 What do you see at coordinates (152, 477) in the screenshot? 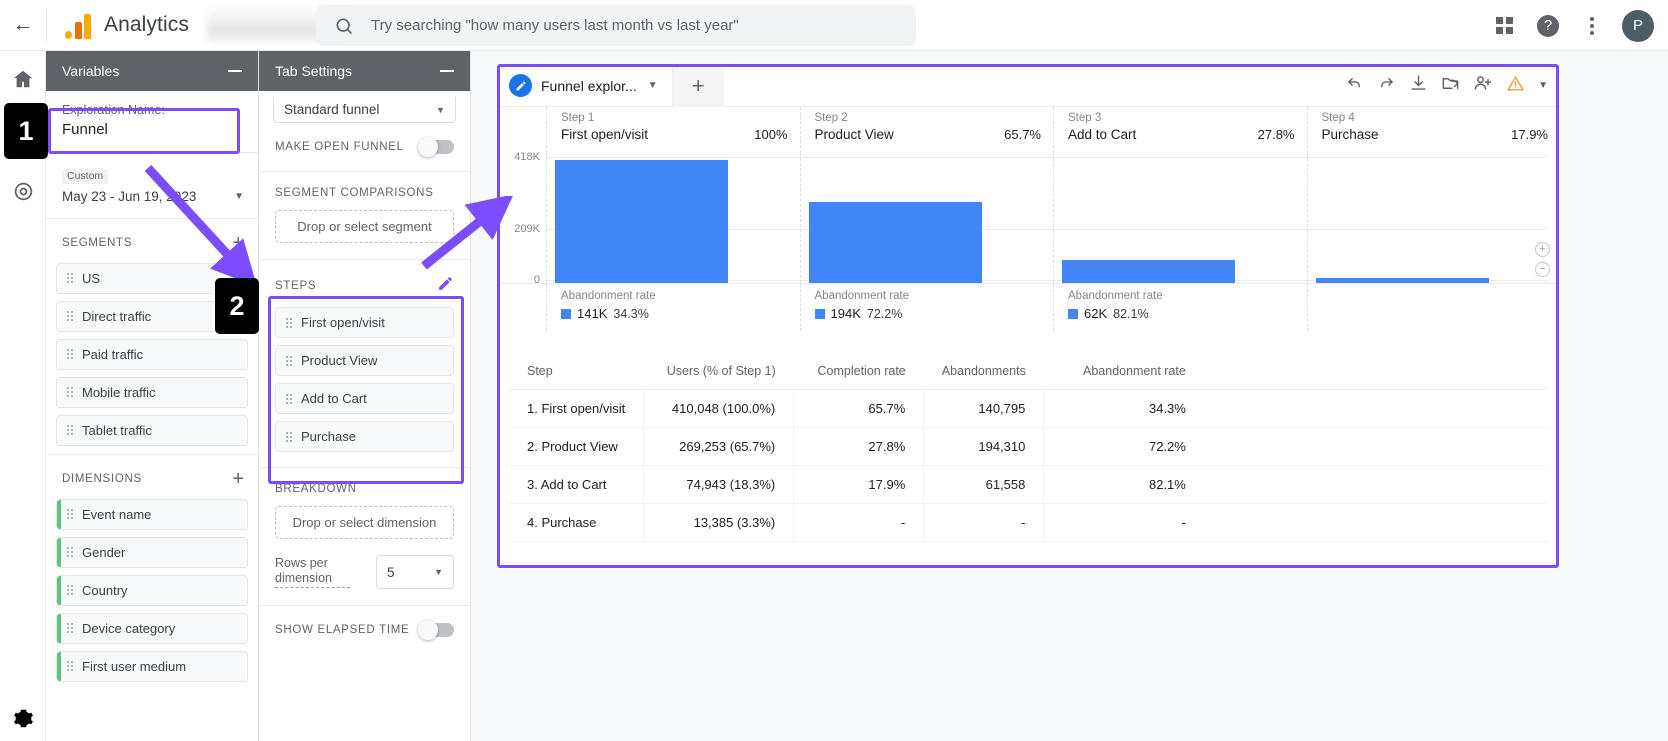
I see `dimensions-section-header: DIMENSIONS +` at bounding box center [152, 477].